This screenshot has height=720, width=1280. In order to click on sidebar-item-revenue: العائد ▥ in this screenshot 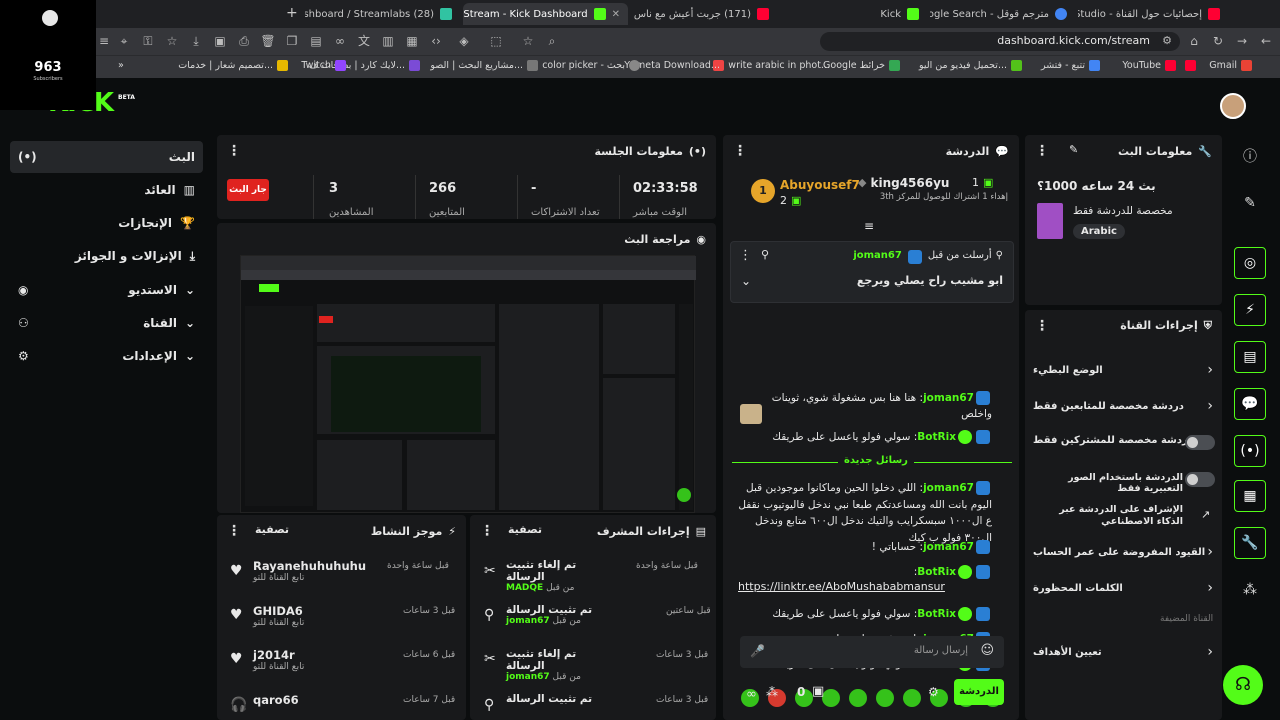, I will do `click(106, 190)`.